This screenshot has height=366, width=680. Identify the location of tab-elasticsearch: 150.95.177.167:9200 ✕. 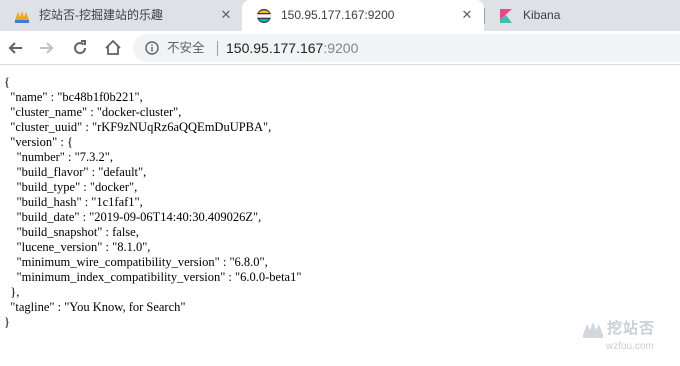
(363, 15).